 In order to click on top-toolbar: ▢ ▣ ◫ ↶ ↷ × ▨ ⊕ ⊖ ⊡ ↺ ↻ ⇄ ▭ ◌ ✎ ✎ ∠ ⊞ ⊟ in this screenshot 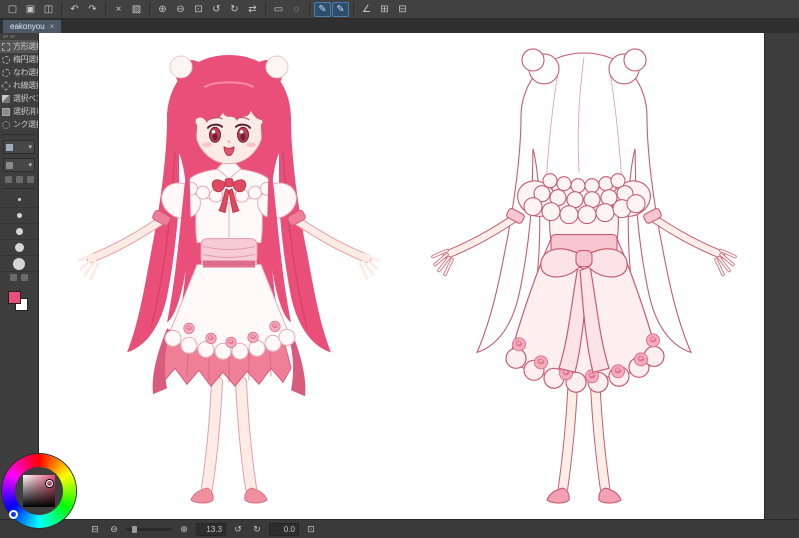, I will do `click(399, 9)`.